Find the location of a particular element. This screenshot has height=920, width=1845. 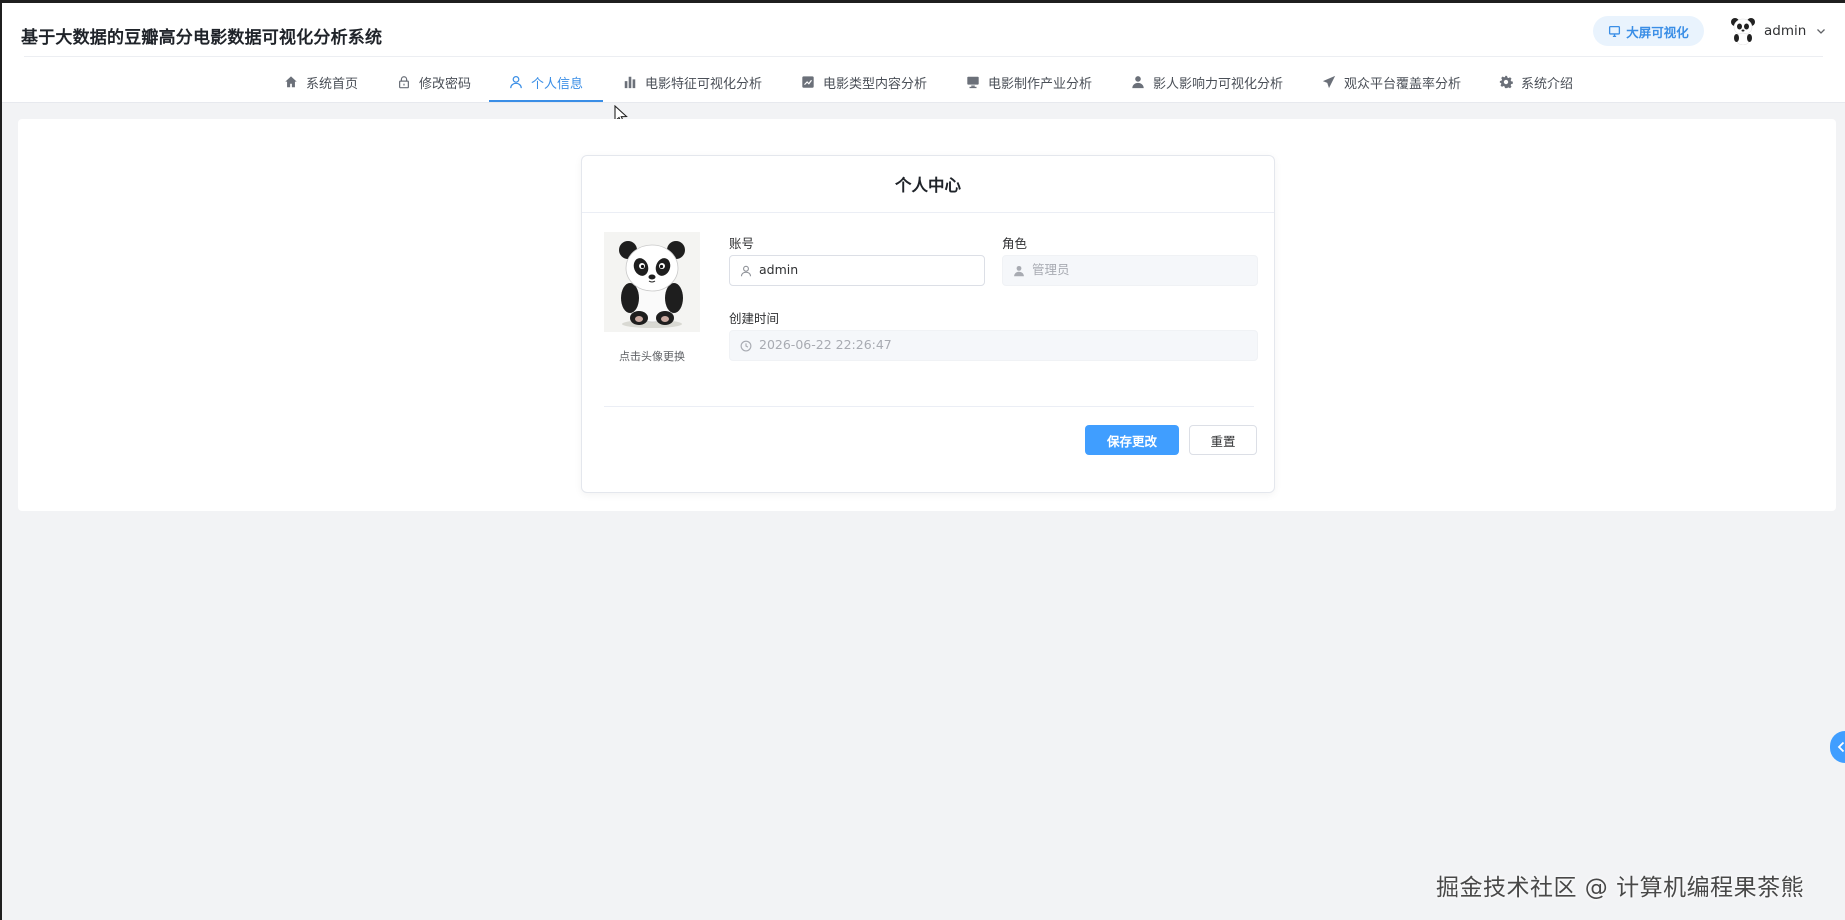

nav-item-movie-industry: 电影制作产业分析 is located at coordinates (1029, 82).